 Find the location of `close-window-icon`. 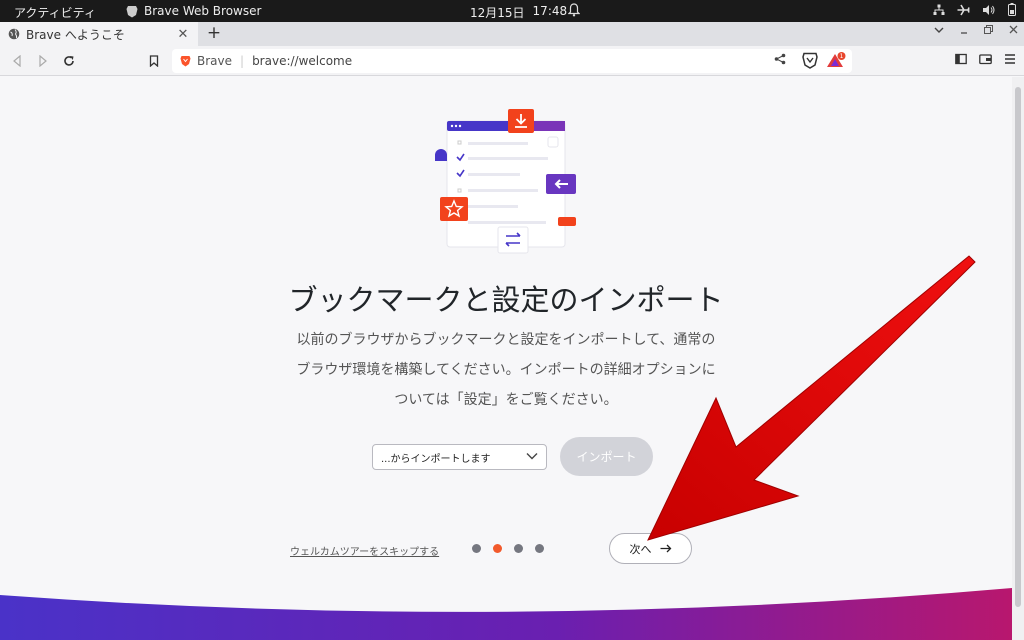

close-window-icon is located at coordinates (1013, 29).